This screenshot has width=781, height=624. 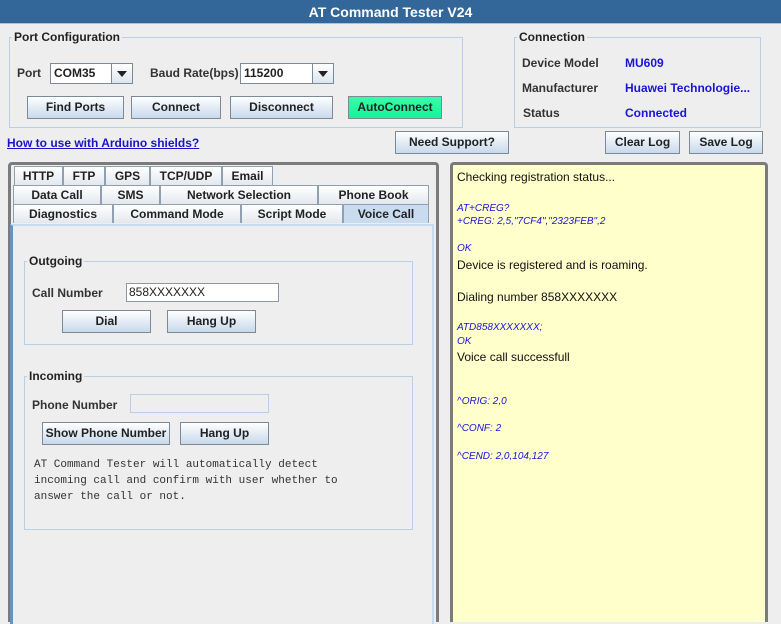 What do you see at coordinates (56, 261) in the screenshot?
I see `outgoing-legend: Outgoing` at bounding box center [56, 261].